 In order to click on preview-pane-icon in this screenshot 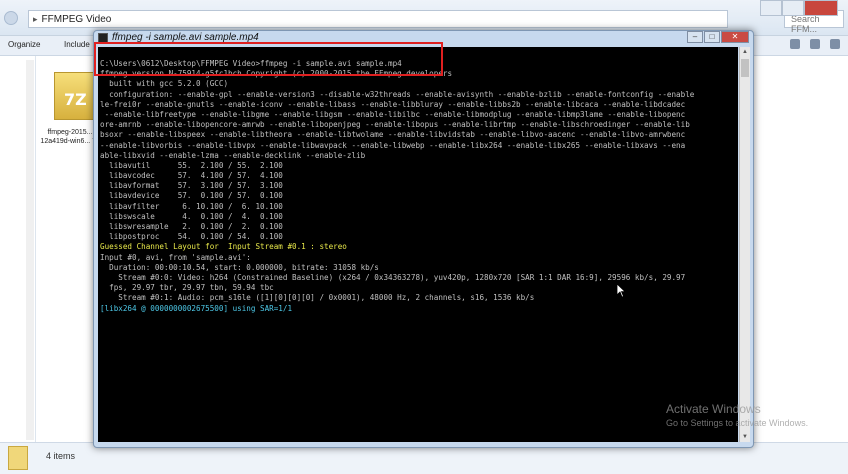, I will do `click(815, 44)`.